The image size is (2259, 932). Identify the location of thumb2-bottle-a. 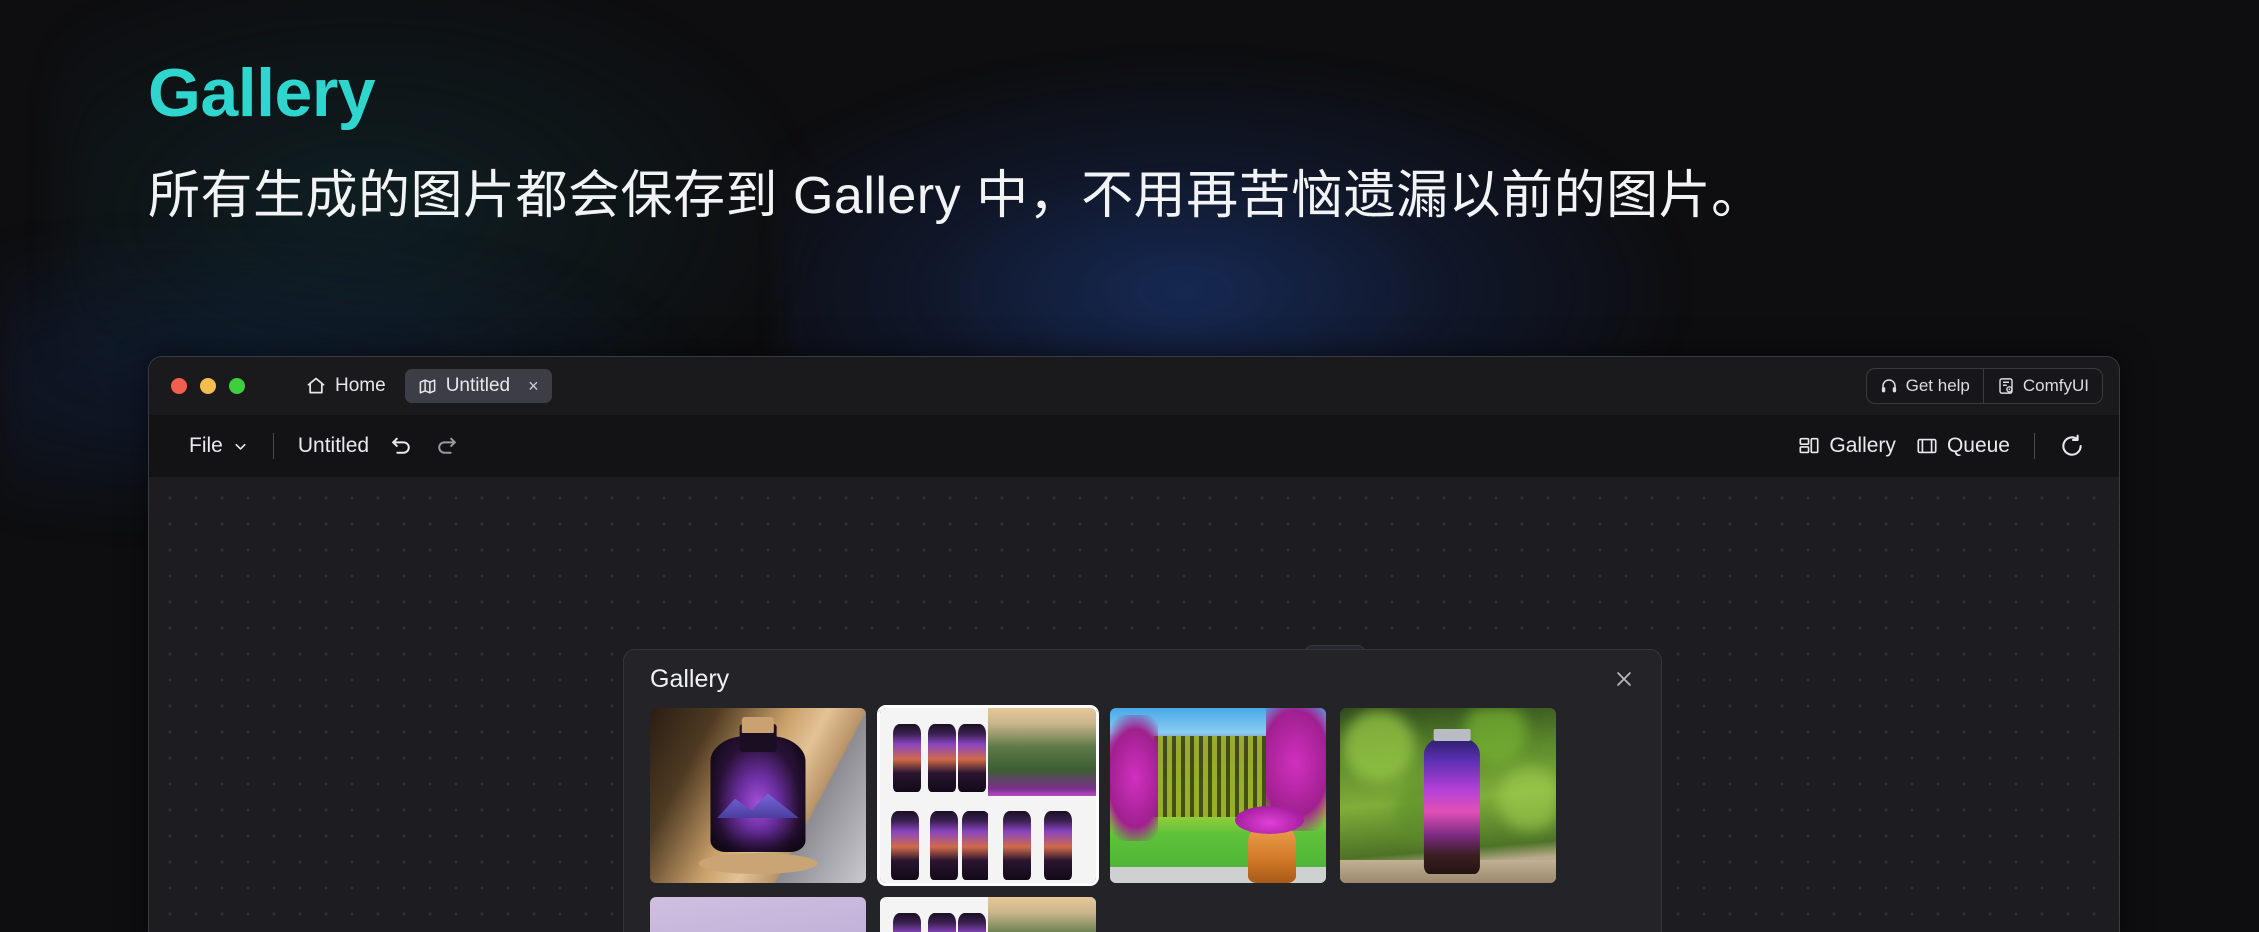
(907, 757).